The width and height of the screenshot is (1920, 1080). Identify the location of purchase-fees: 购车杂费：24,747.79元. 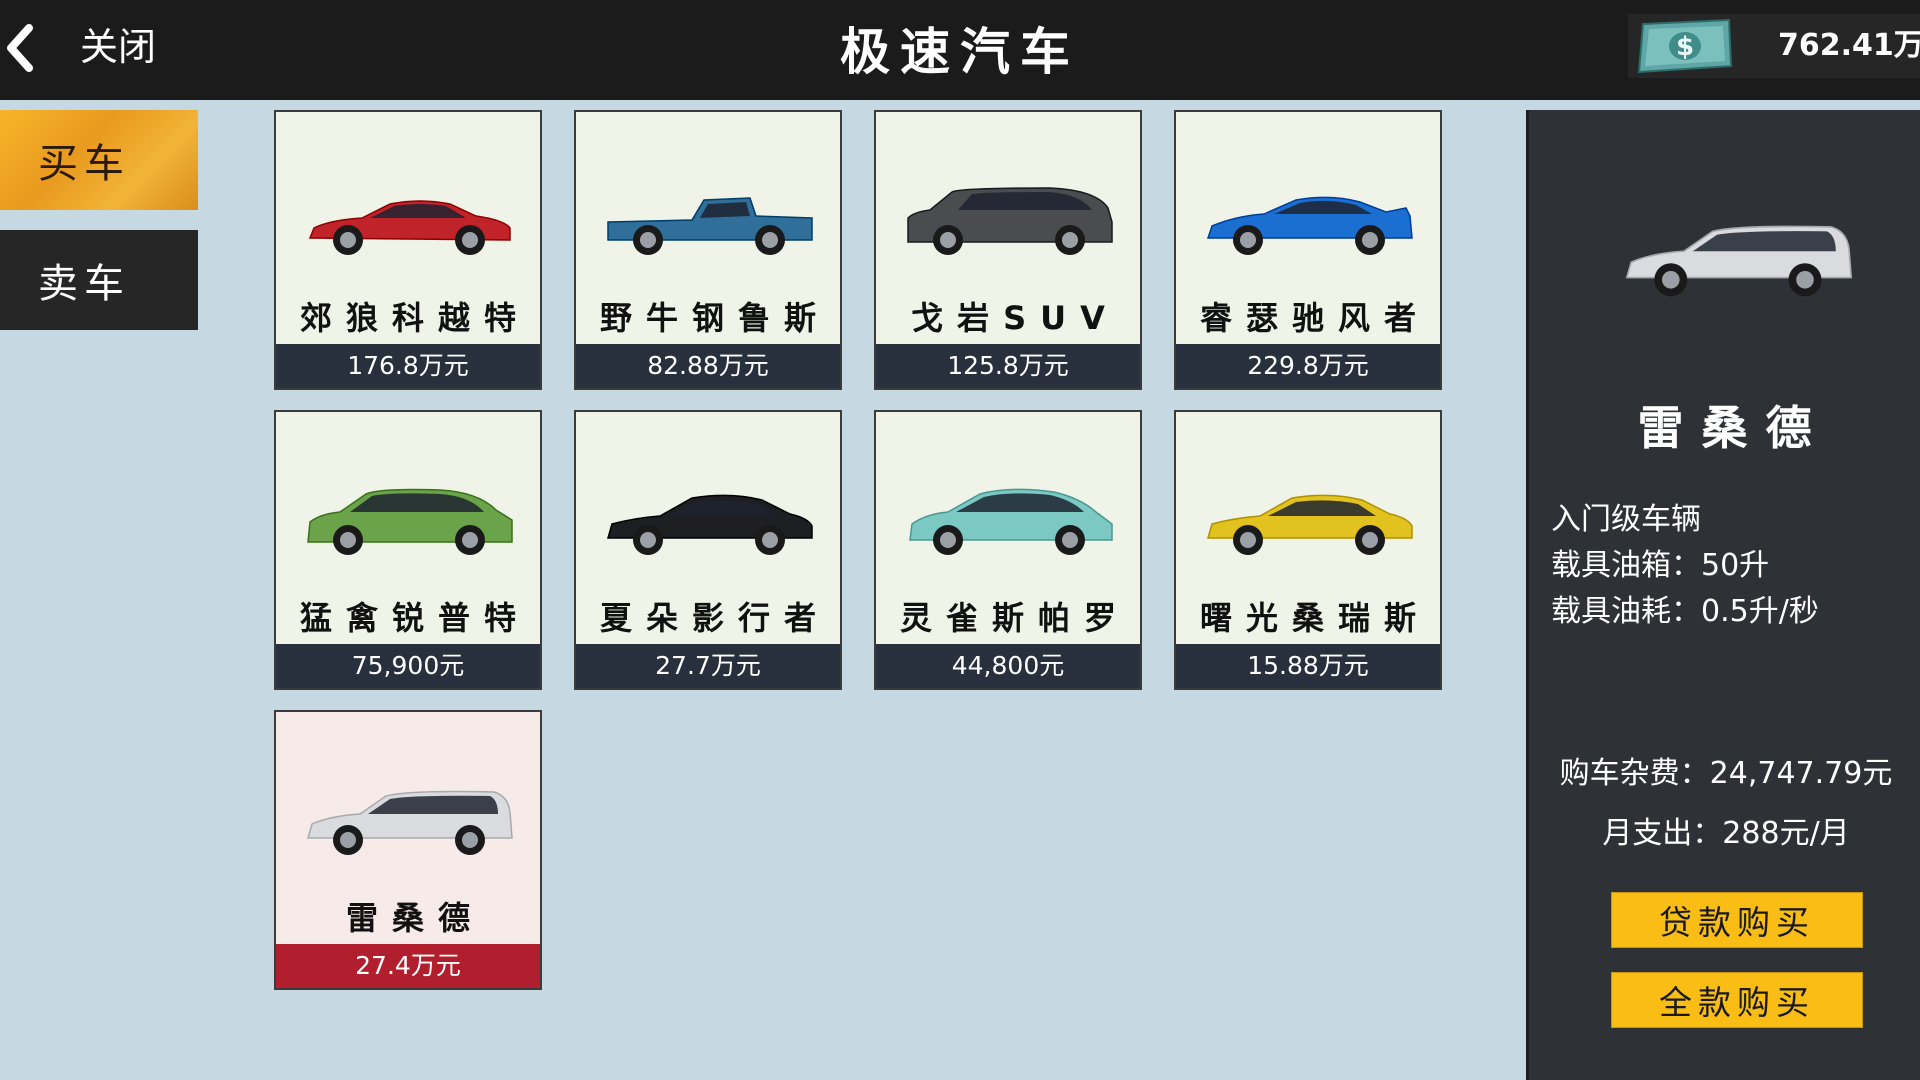
(1726, 773).